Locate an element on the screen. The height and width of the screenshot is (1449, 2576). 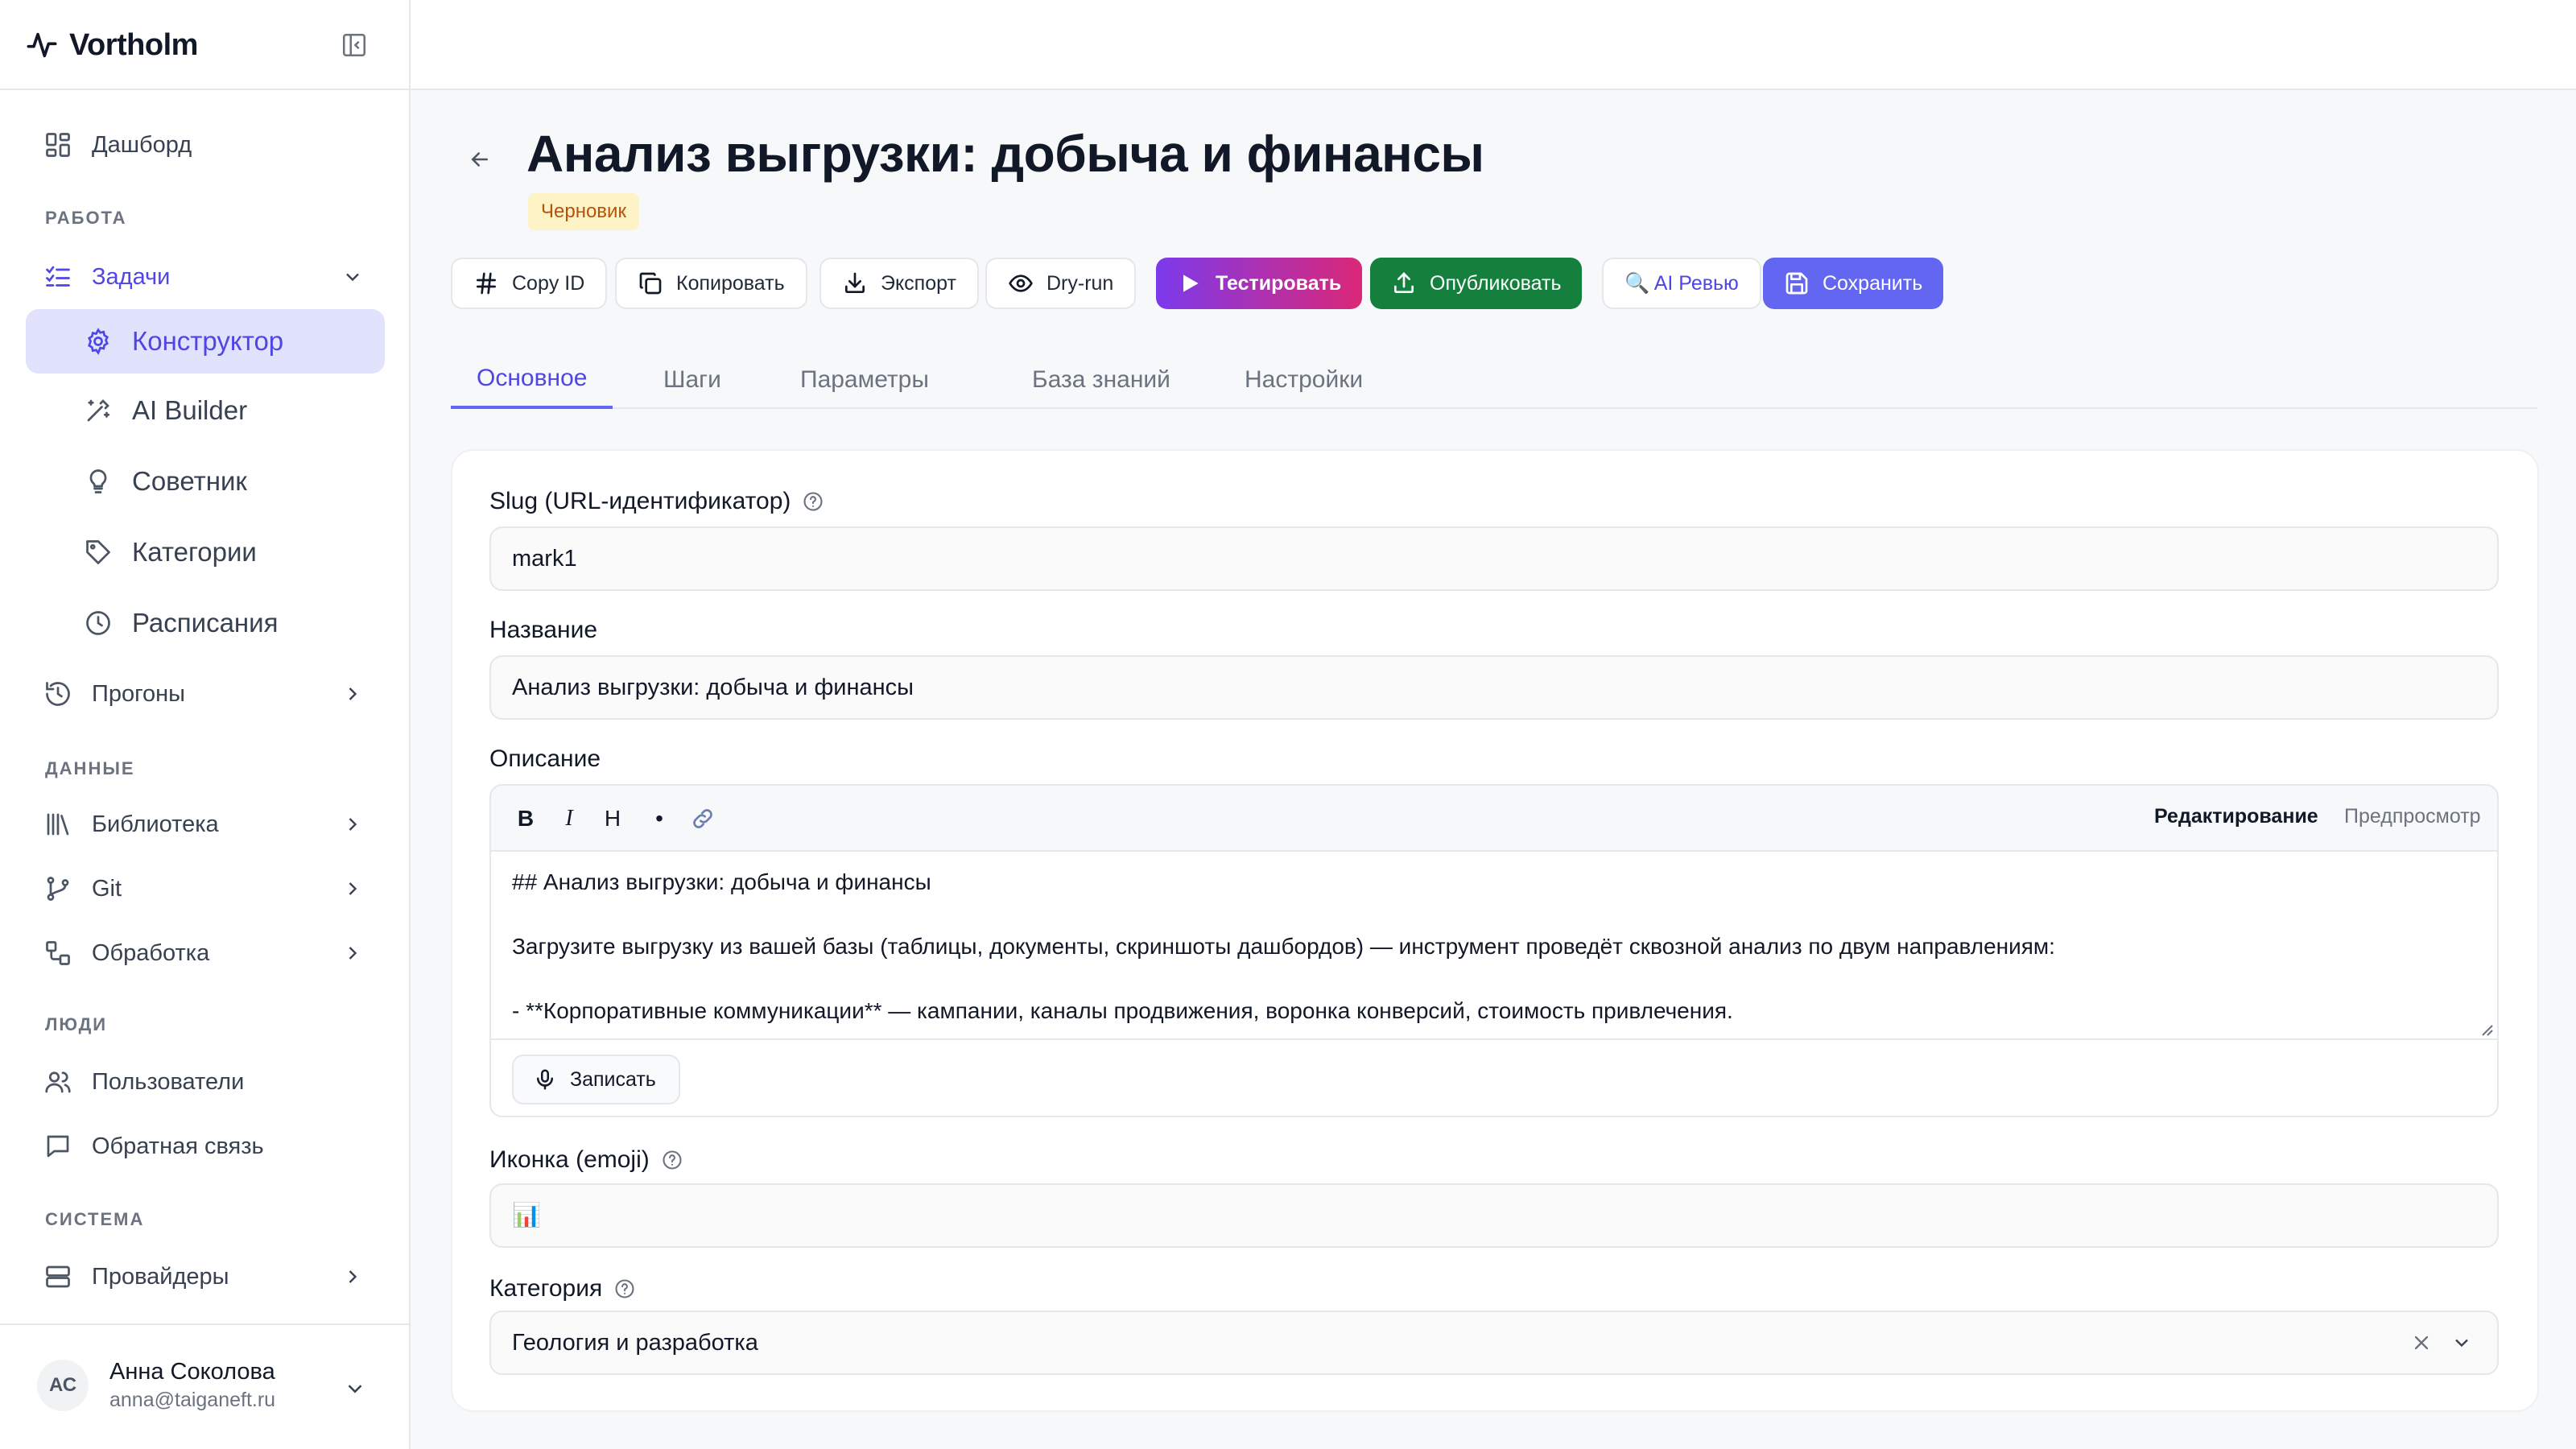
heading-button: H is located at coordinates (612, 819).